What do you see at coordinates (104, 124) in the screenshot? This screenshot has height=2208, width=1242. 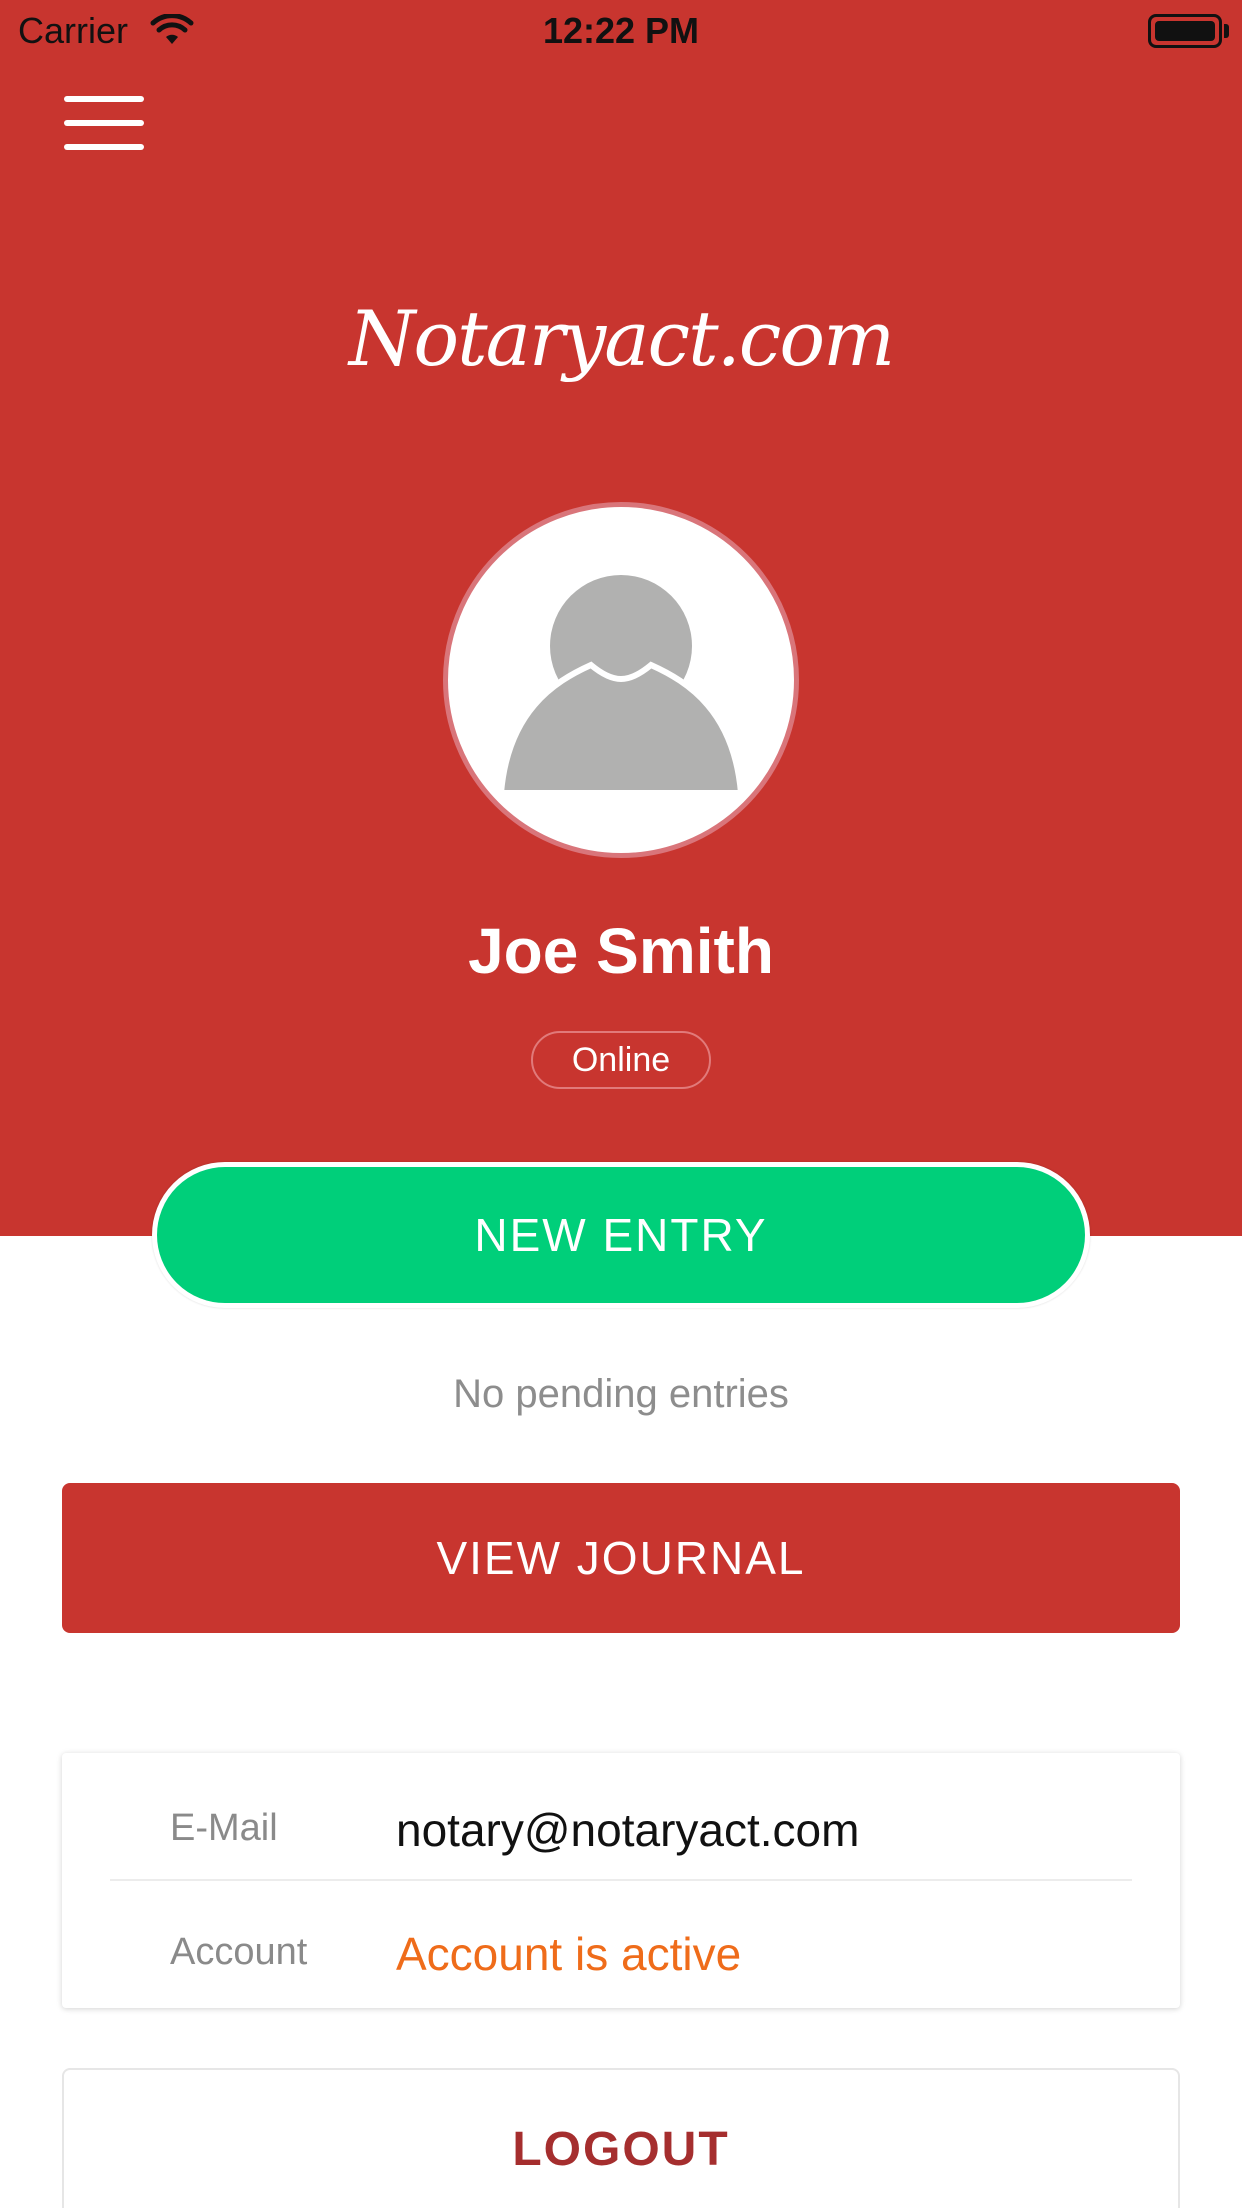 I see `hamburger-icon` at bounding box center [104, 124].